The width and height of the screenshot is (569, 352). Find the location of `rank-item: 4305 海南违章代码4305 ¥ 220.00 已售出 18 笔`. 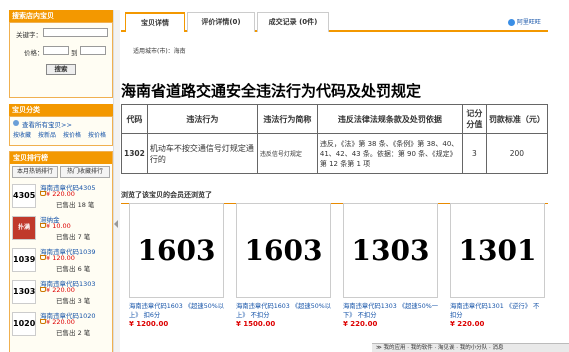

rank-item: 4305 海南违章代码4305 ¥ 220.00 已售出 18 笔 is located at coordinates (62, 197).